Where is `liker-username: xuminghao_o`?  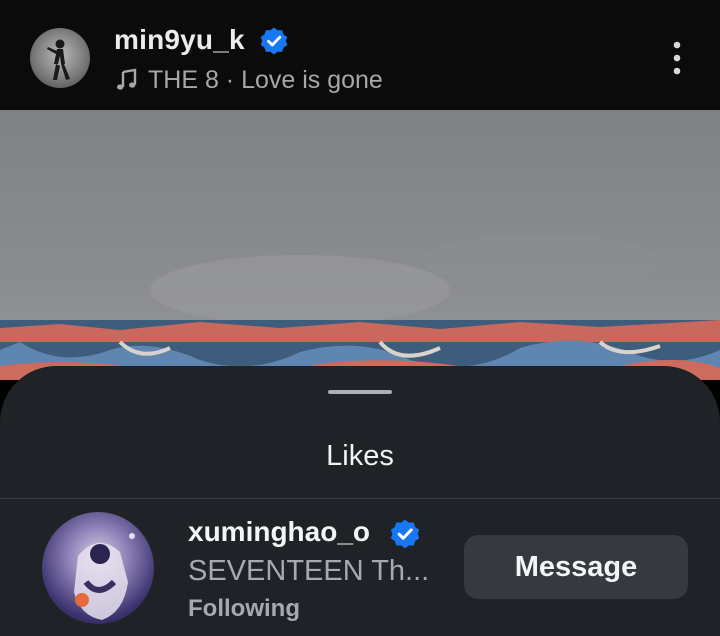
liker-username: xuminghao_o is located at coordinates (279, 532).